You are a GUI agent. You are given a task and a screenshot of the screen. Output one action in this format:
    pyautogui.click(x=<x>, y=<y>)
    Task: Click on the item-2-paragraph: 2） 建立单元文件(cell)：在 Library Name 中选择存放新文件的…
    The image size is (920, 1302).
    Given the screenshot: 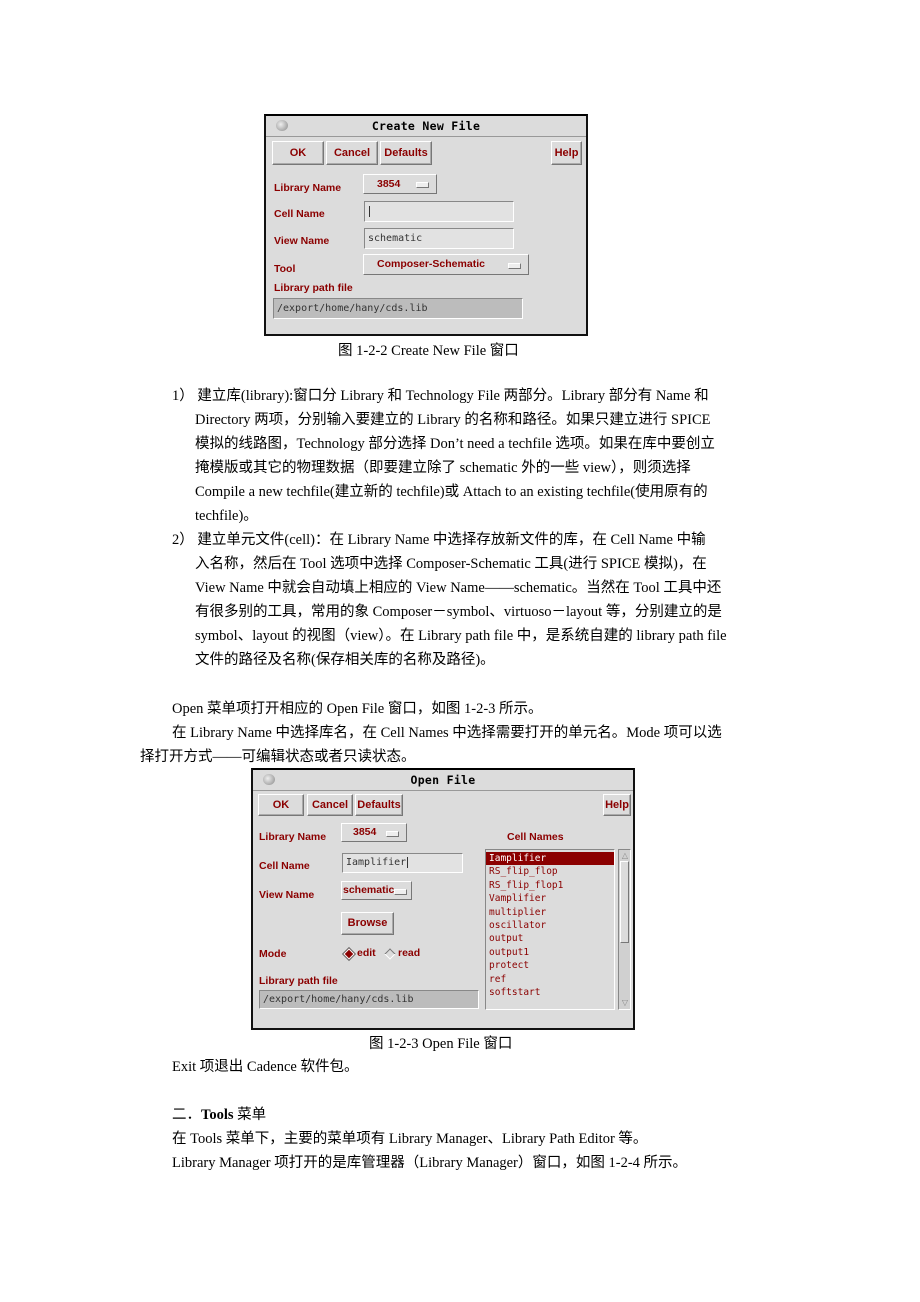 What is the action you would take?
    pyautogui.click(x=449, y=600)
    